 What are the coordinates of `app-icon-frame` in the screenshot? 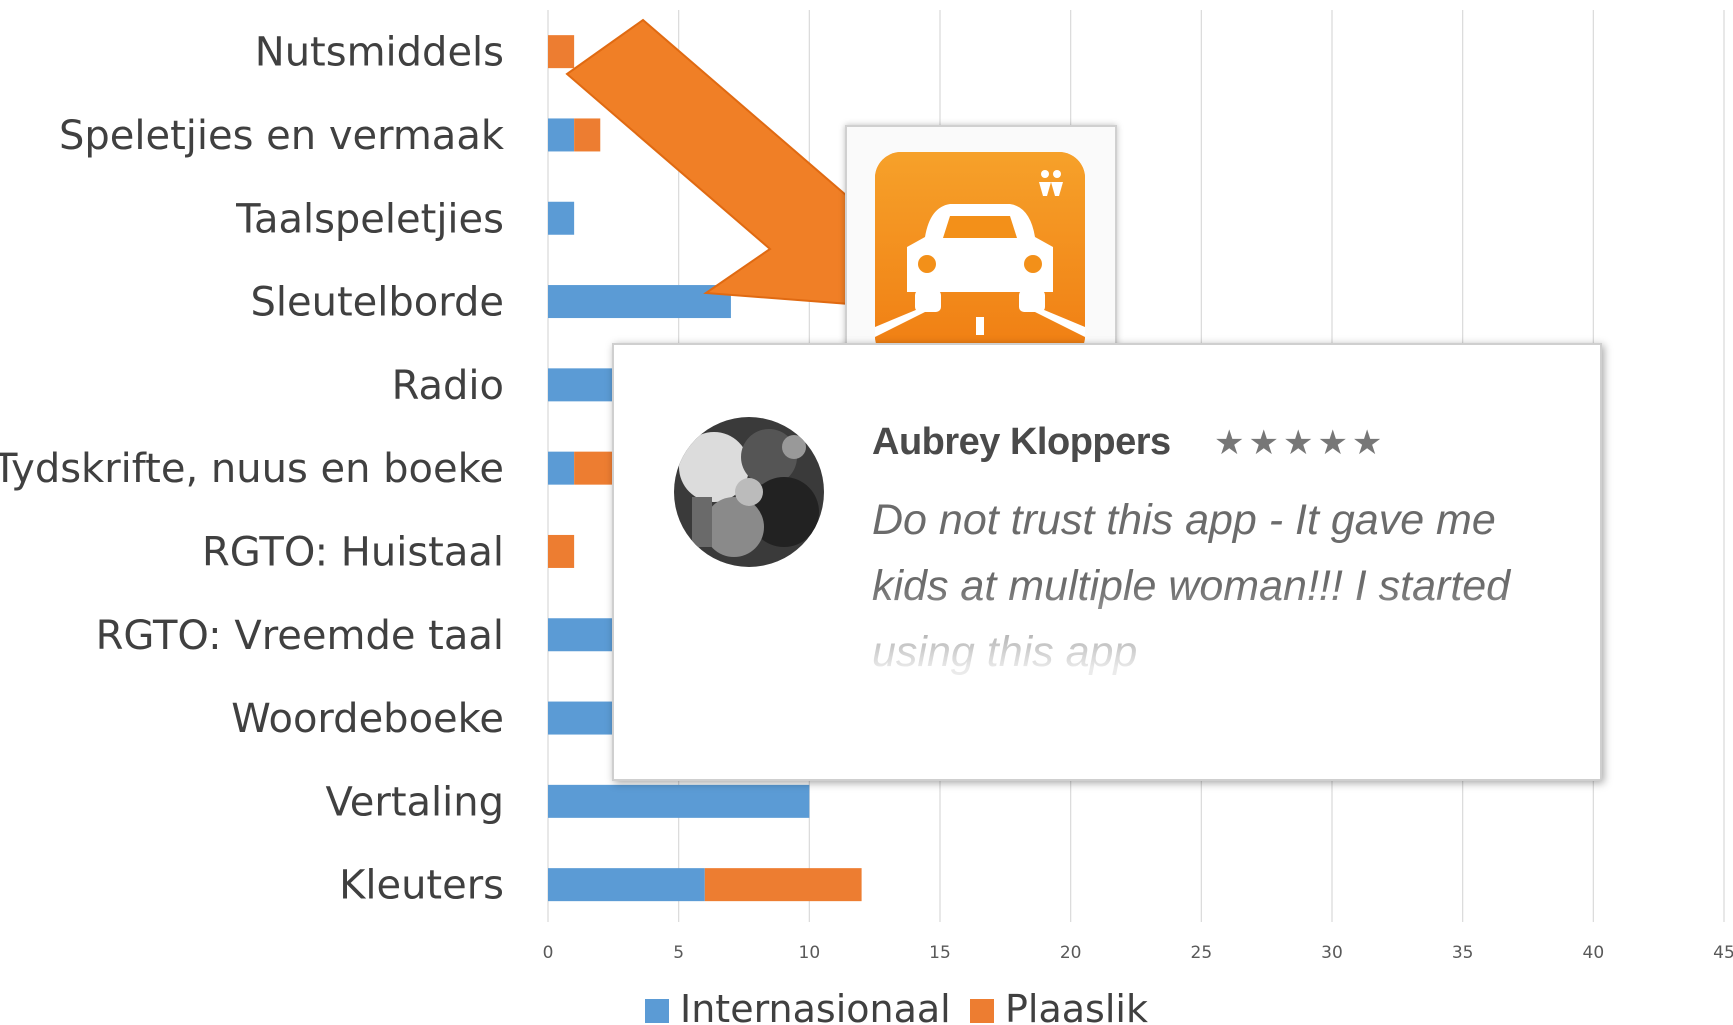 It's located at (981, 251).